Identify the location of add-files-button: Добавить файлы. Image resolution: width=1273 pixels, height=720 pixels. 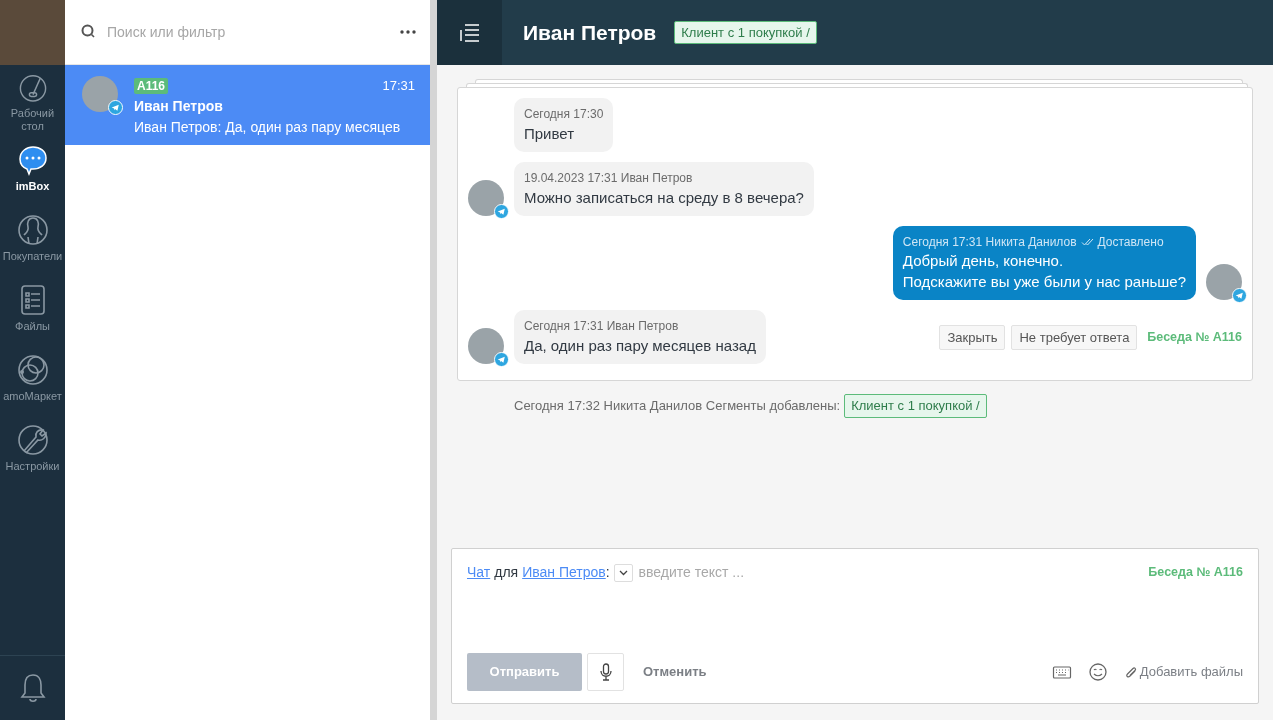
(1183, 672).